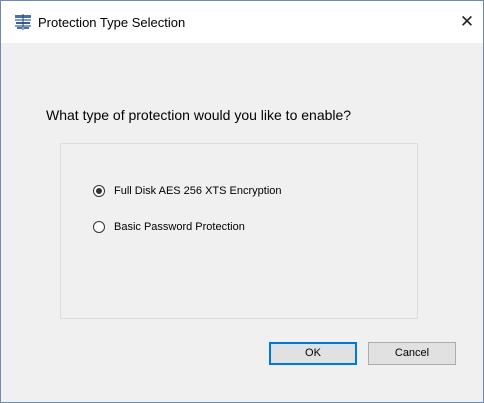 The height and width of the screenshot is (403, 484). I want to click on close-icon: ✕, so click(467, 22).